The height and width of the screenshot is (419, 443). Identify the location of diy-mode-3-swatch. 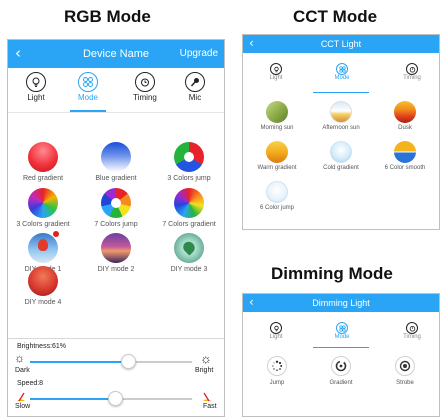
(189, 248).